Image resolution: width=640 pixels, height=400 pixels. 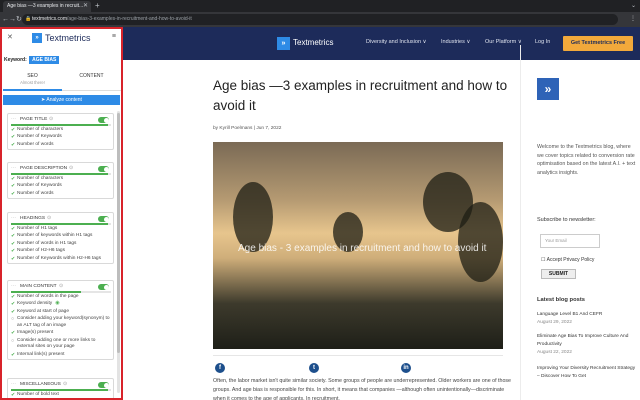 I want to click on tab-content: CONTENT, so click(x=91, y=79).